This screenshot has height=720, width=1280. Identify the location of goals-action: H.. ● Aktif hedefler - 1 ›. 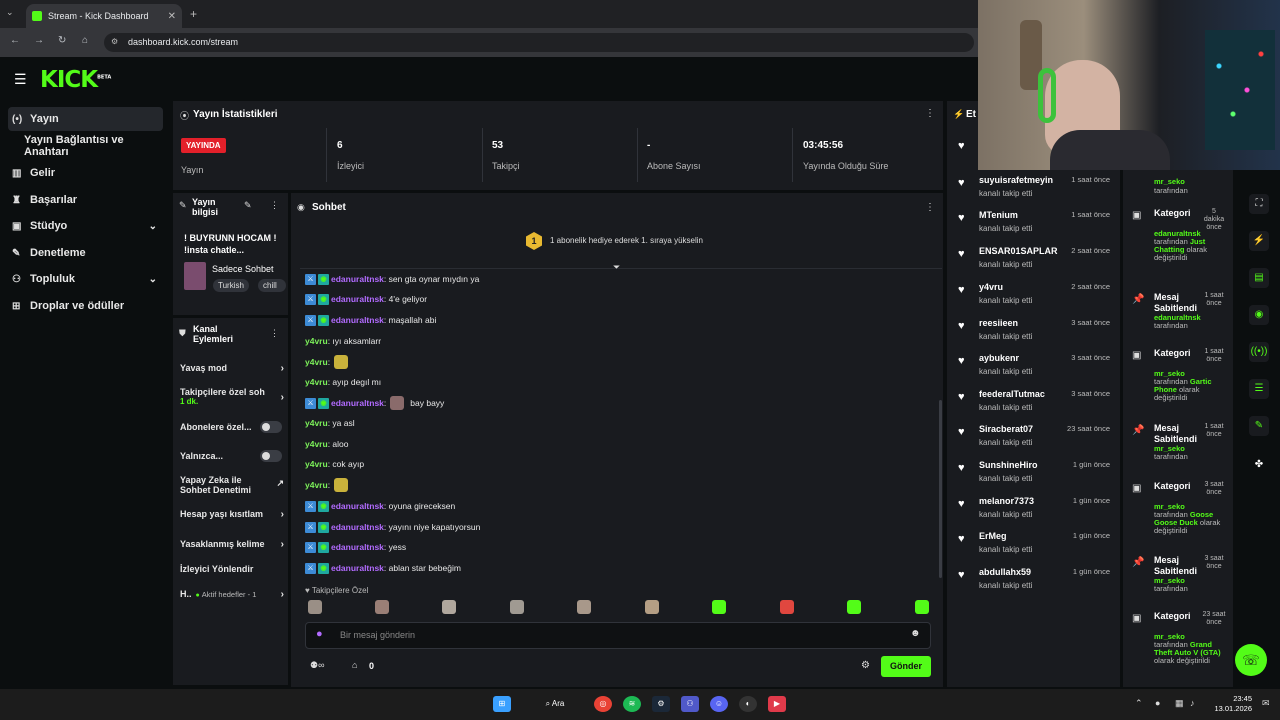
(232, 594).